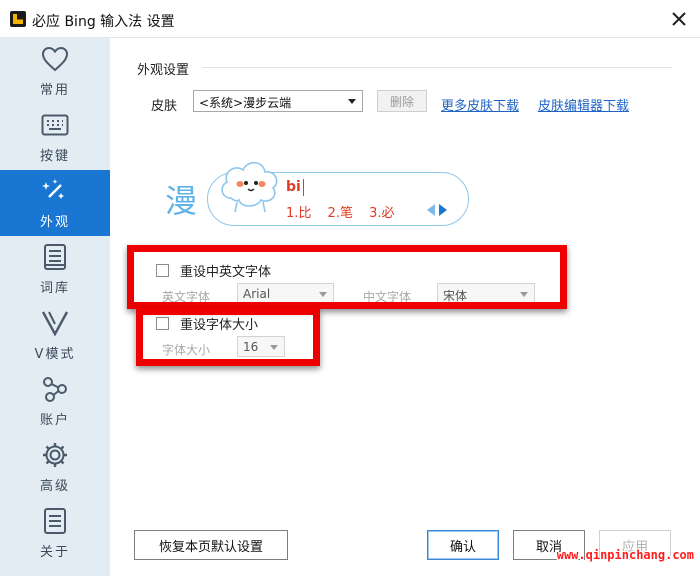 The height and width of the screenshot is (576, 700). I want to click on more-skins-link: 更多皮肤下载, so click(480, 104).